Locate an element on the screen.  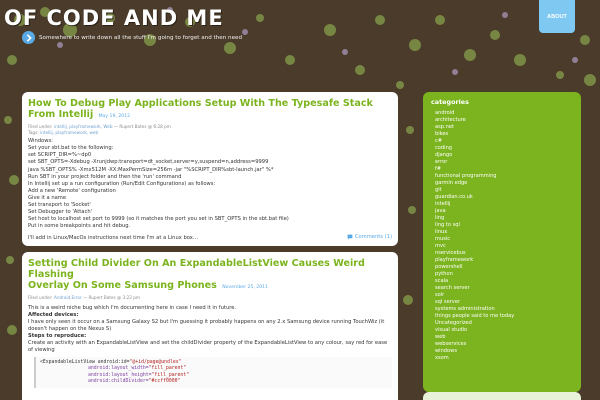
category-link: mvc is located at coordinates (504, 246).